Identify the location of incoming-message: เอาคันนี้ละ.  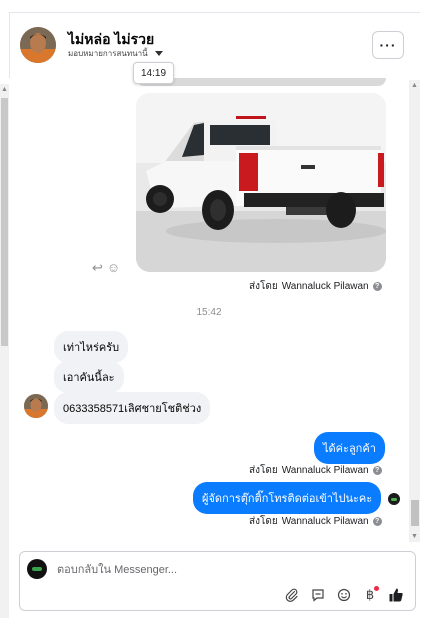
(89, 377).